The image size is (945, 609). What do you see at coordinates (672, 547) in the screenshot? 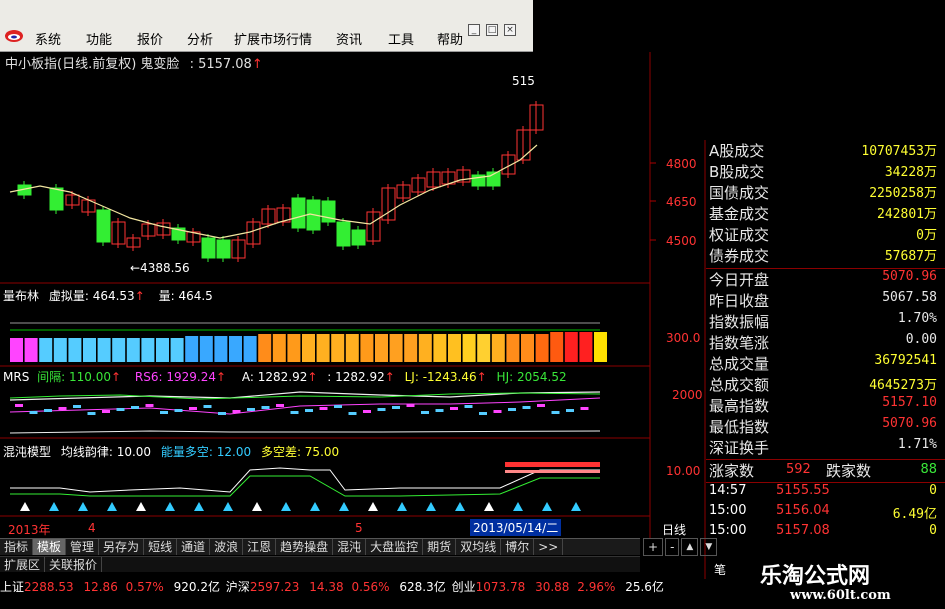
I see `zoom-out-button: -` at bounding box center [672, 547].